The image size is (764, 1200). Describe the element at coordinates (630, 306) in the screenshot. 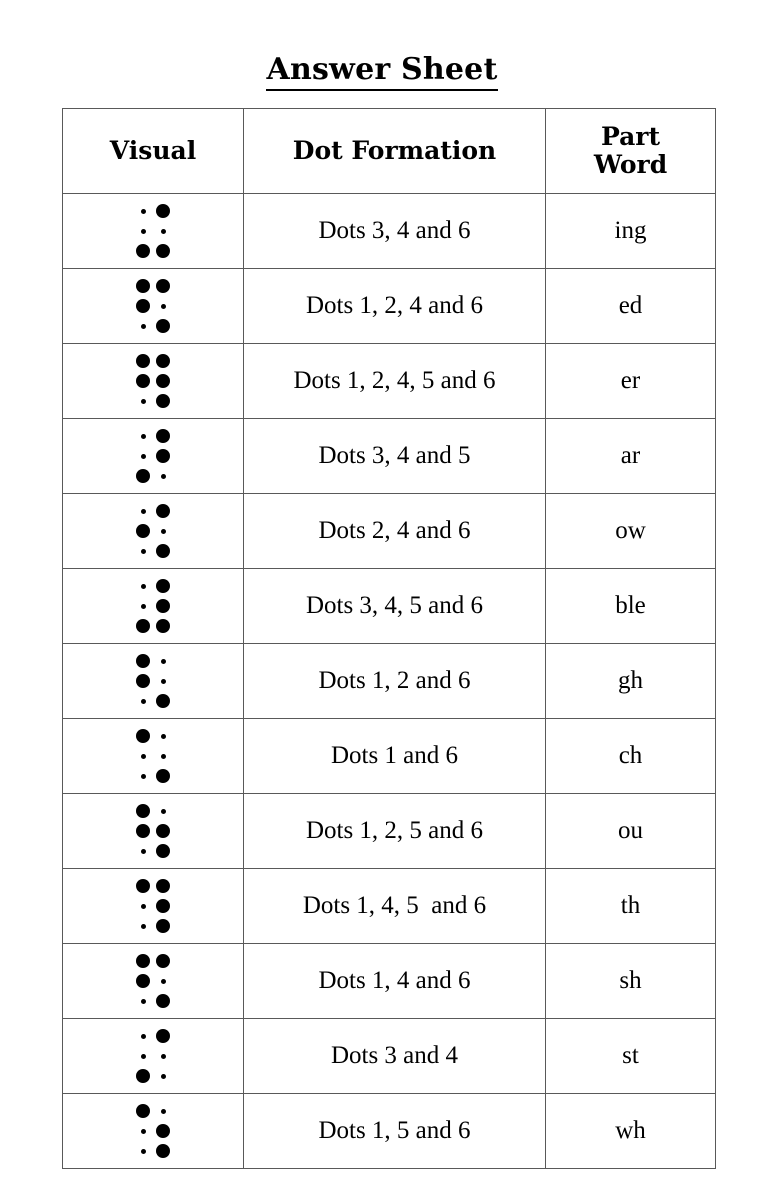

I see `part-word-text: ed` at that location.